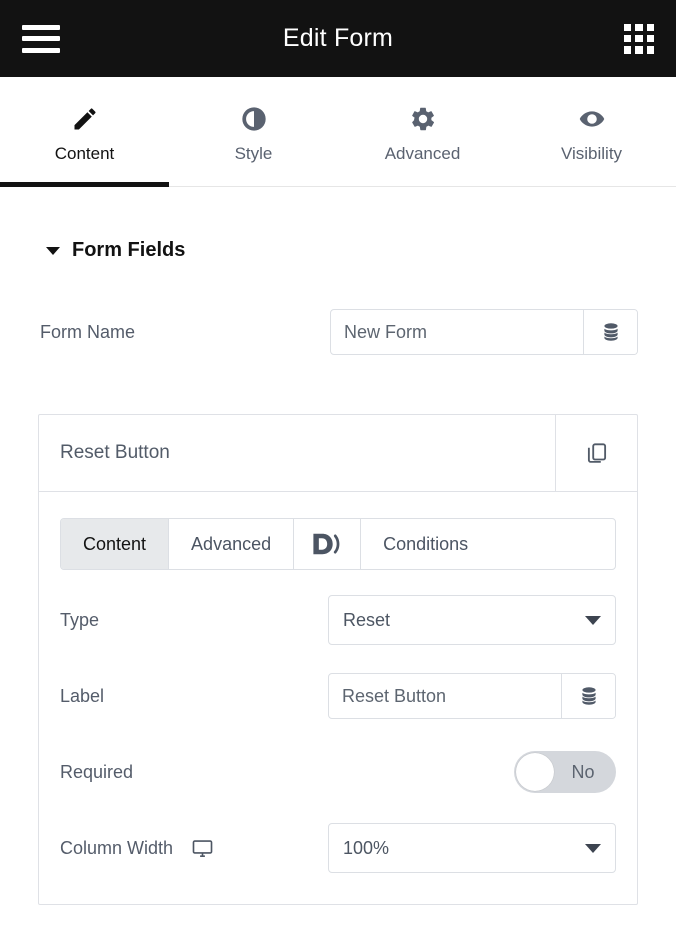 The width and height of the screenshot is (676, 930). I want to click on field-tab-label: Content, so click(115, 543).